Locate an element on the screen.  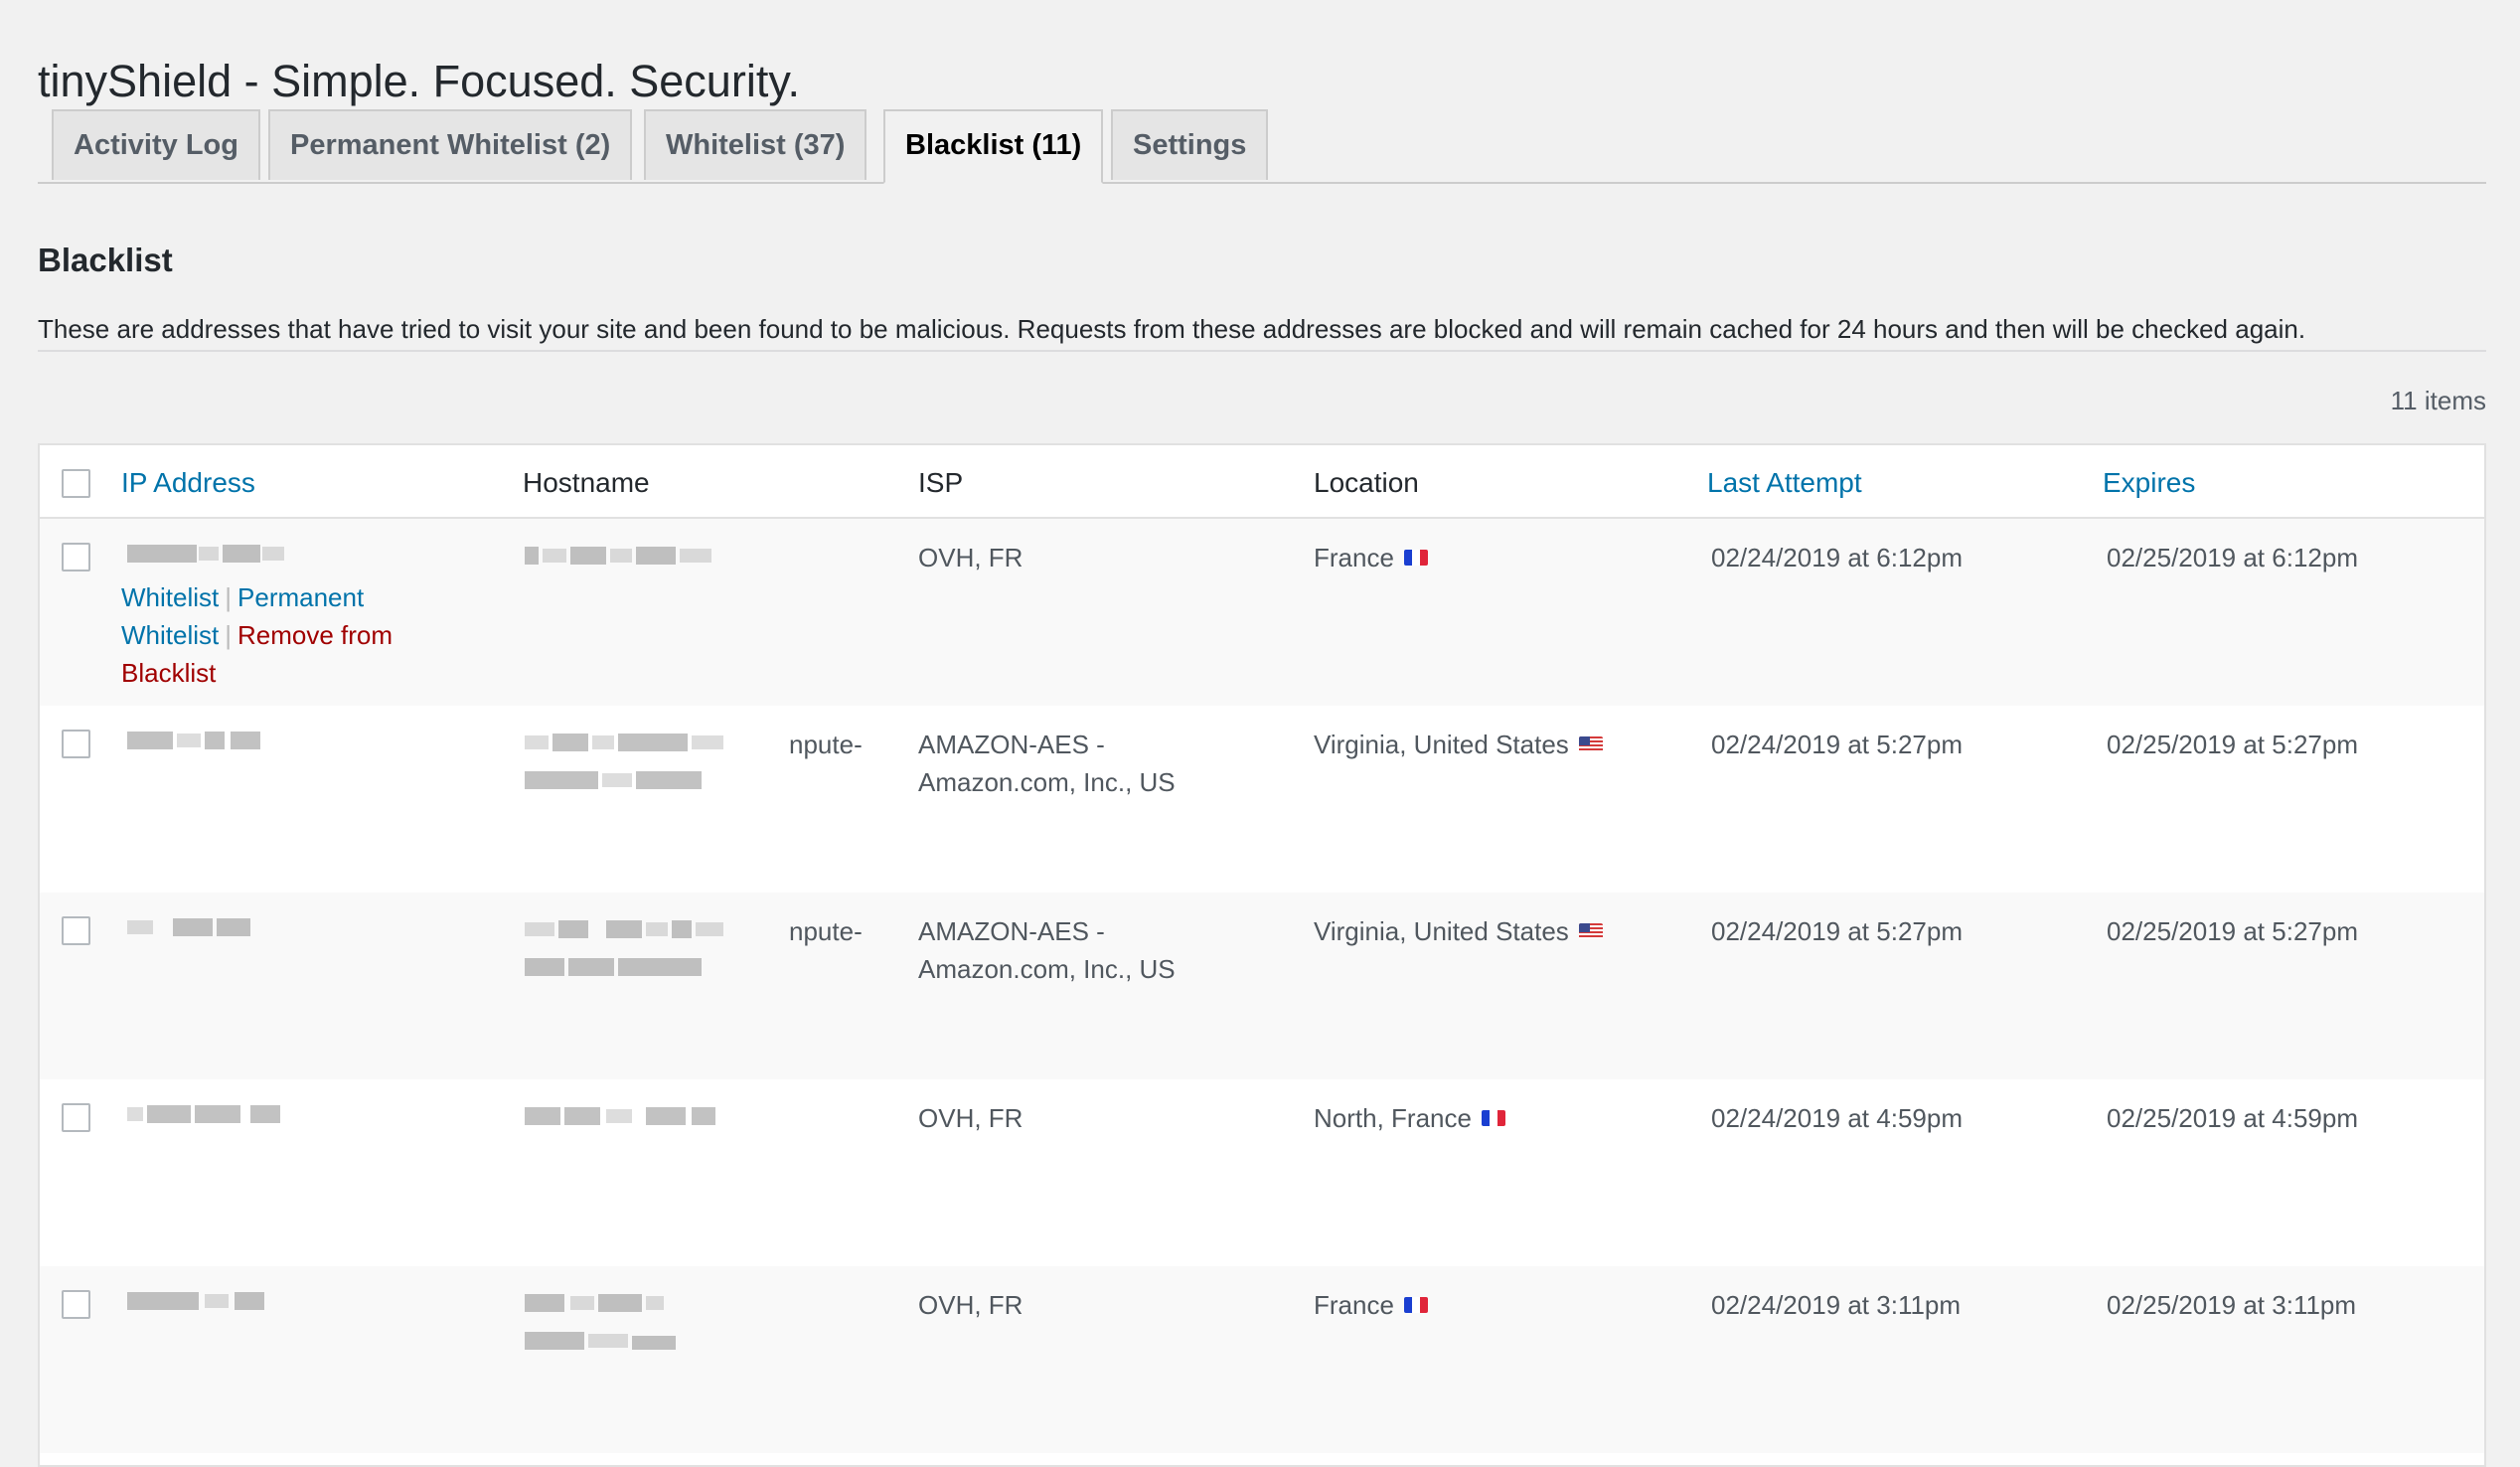
tab-activity-log: Activity Log is located at coordinates (156, 144).